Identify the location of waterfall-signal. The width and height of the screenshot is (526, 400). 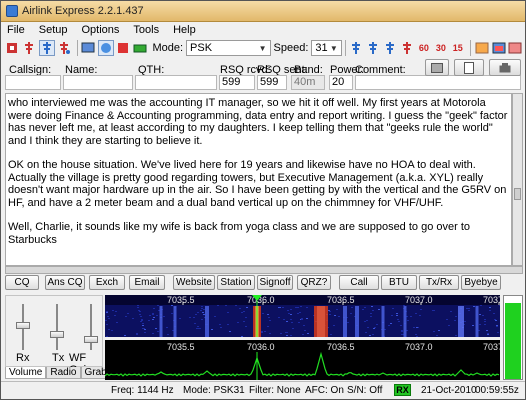
(175, 321).